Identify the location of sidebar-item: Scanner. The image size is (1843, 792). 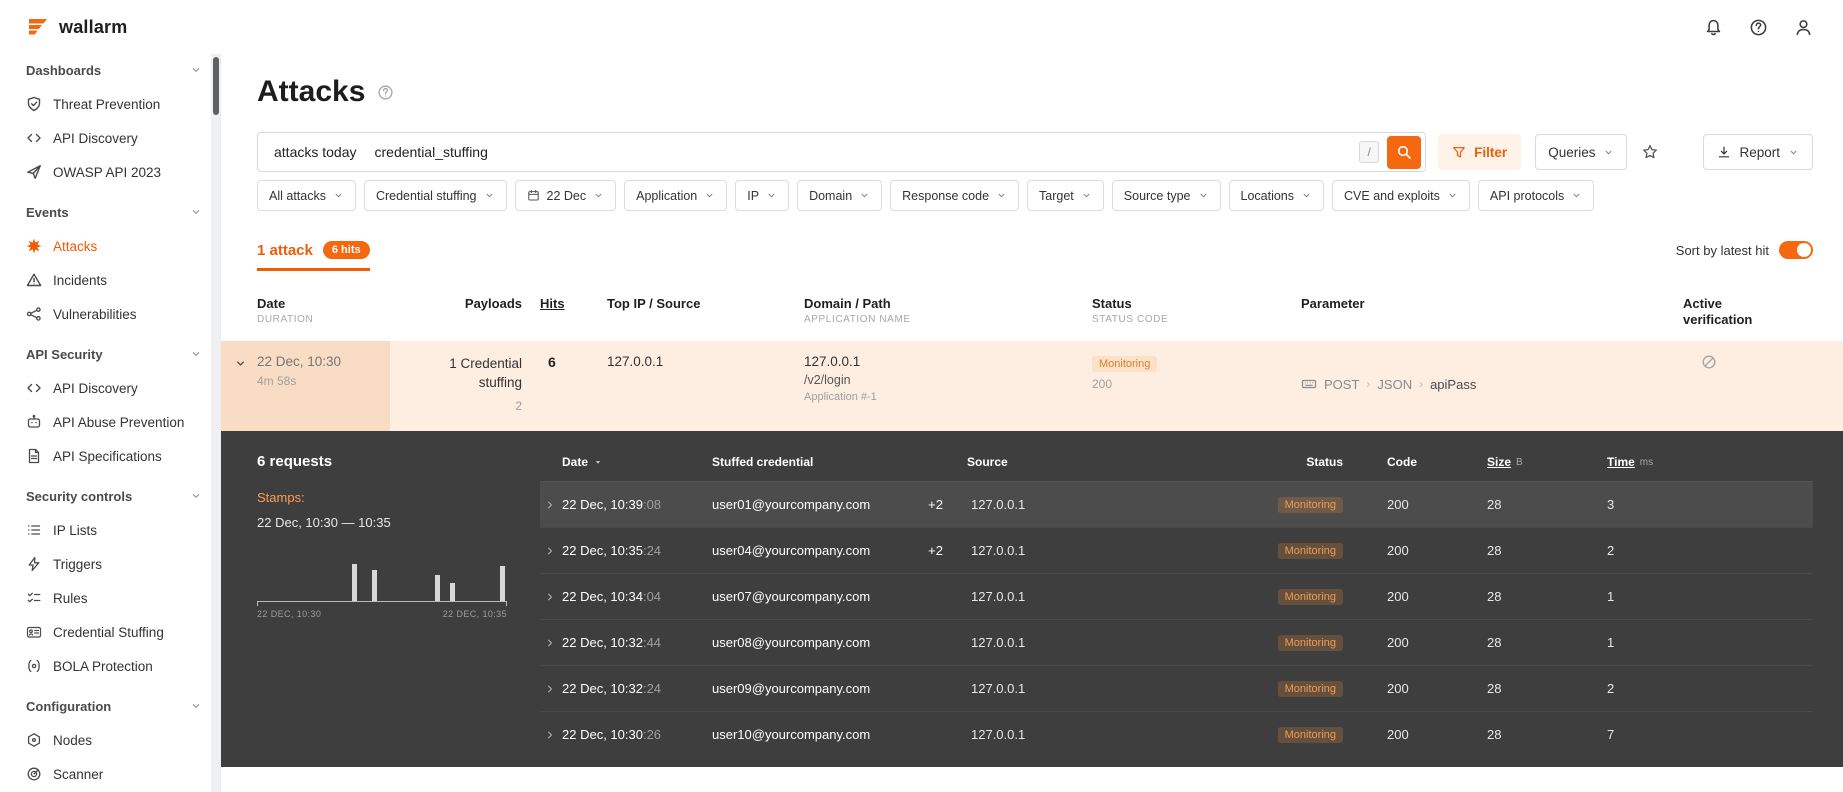
(110, 774).